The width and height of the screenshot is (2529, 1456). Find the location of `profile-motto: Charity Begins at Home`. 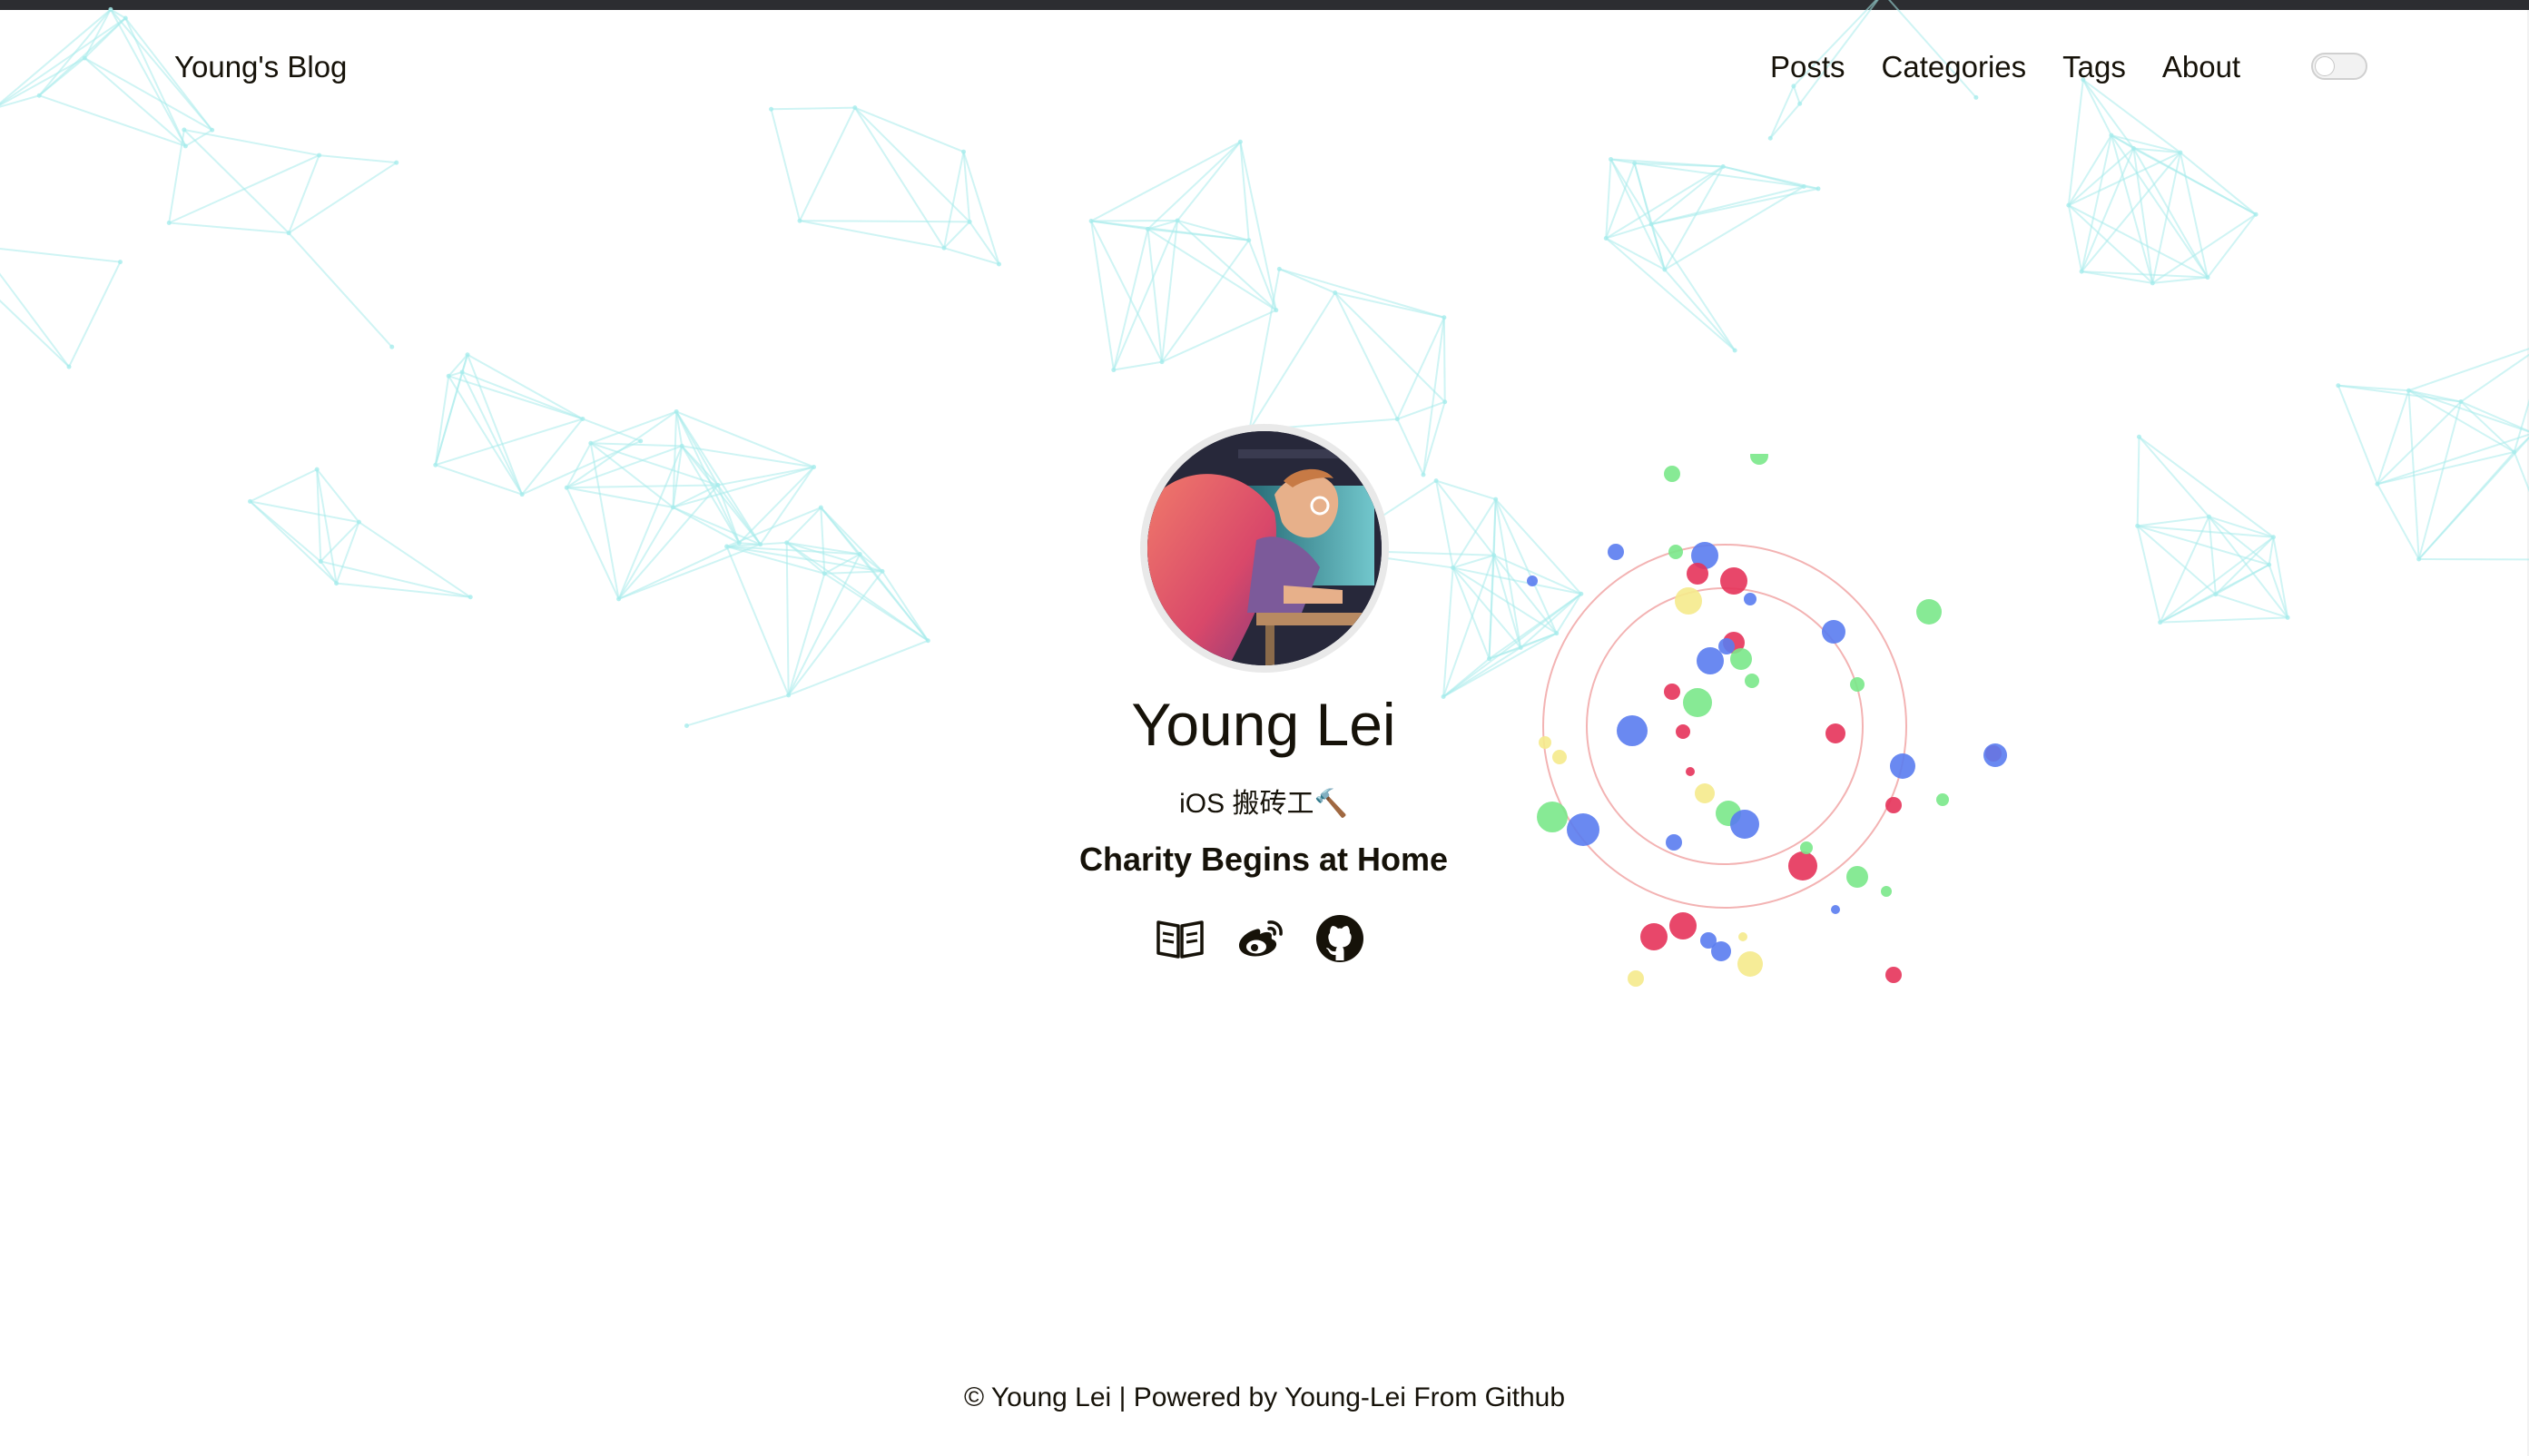

profile-motto: Charity Begins at Home is located at coordinates (1263, 860).